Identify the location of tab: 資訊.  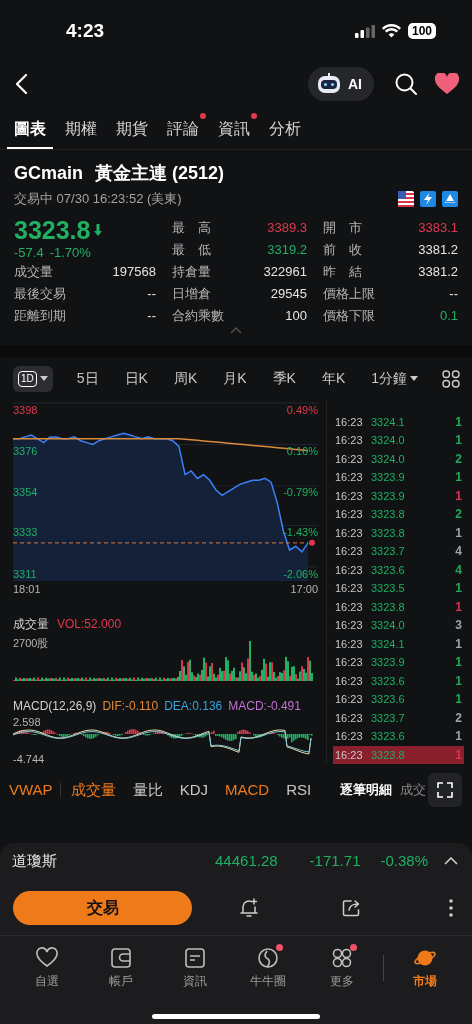
(234, 130).